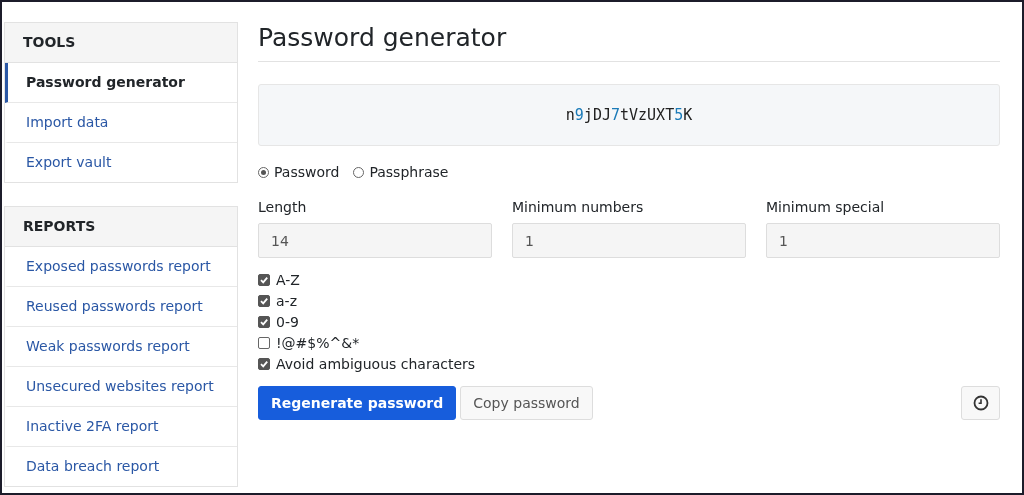 The width and height of the screenshot is (1024, 495). What do you see at coordinates (578, 207) in the screenshot?
I see `field-label: Minimum numbers` at bounding box center [578, 207].